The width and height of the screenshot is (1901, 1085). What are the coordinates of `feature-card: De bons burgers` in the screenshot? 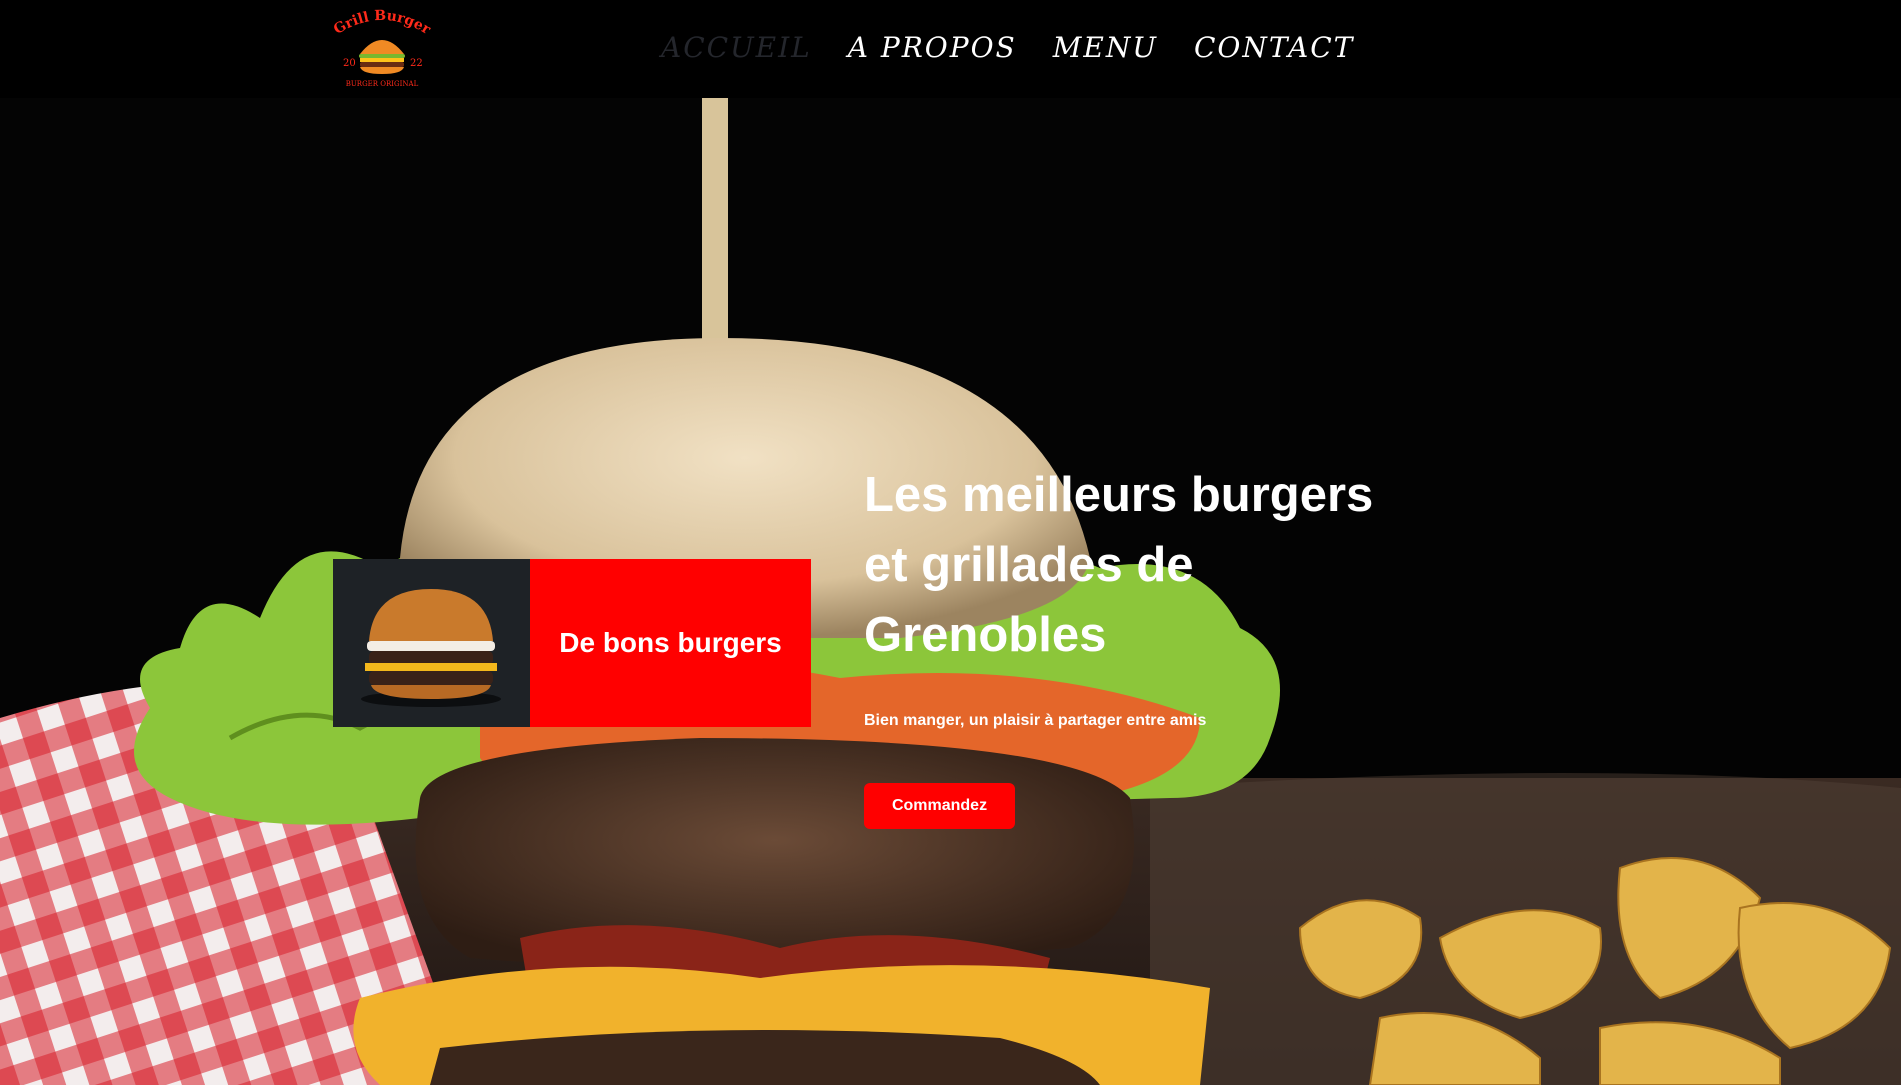 It's located at (572, 643).